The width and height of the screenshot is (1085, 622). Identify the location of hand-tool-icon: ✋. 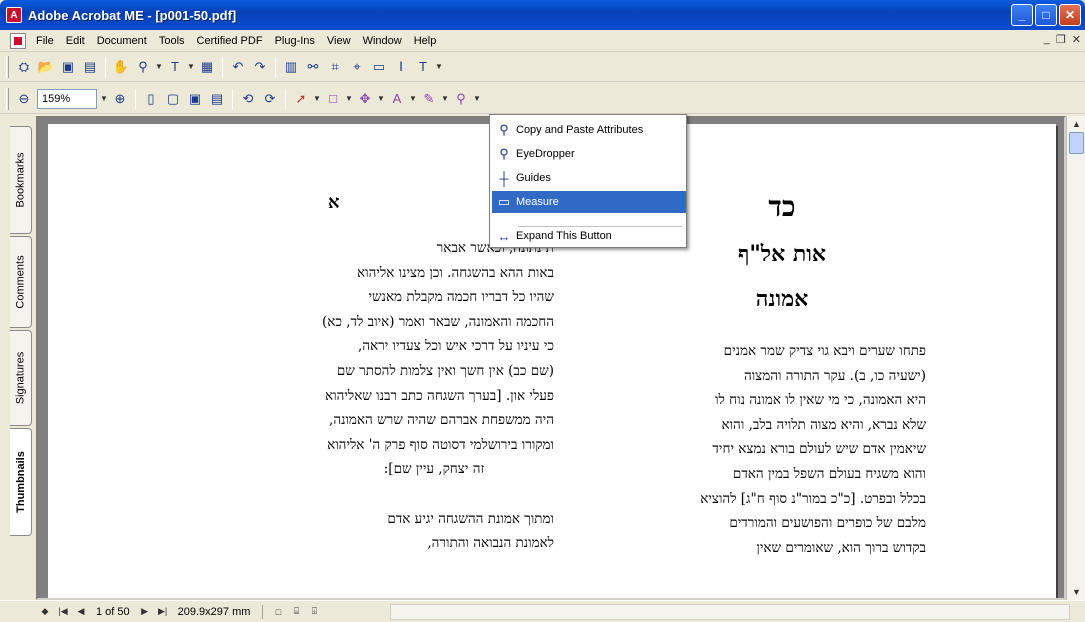
(121, 67).